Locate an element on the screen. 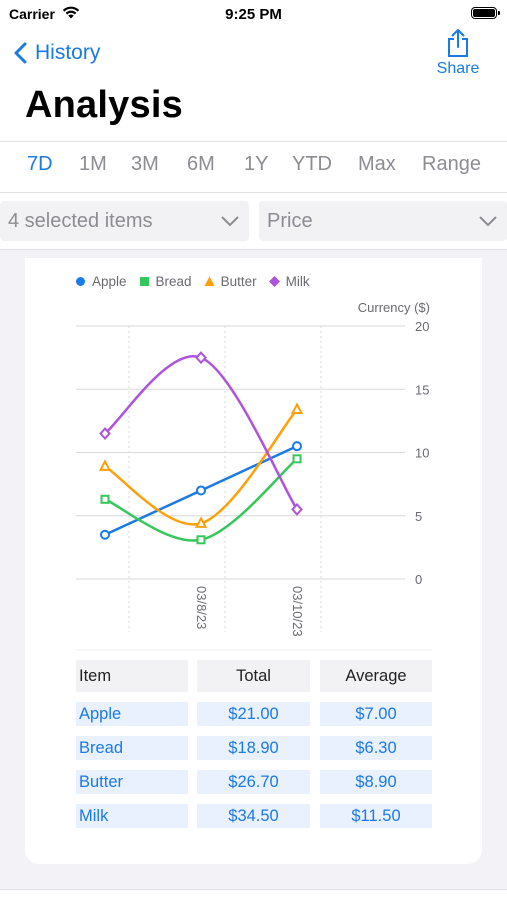 The image size is (507, 901). header-total: Total is located at coordinates (253, 676).